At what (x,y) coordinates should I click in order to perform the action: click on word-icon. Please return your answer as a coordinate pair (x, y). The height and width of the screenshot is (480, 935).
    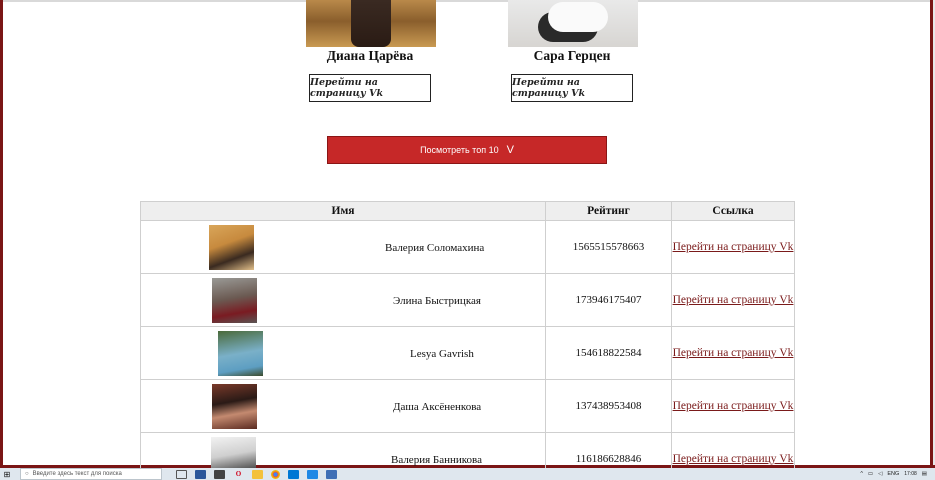
    Looking at the image, I should click on (200, 474).